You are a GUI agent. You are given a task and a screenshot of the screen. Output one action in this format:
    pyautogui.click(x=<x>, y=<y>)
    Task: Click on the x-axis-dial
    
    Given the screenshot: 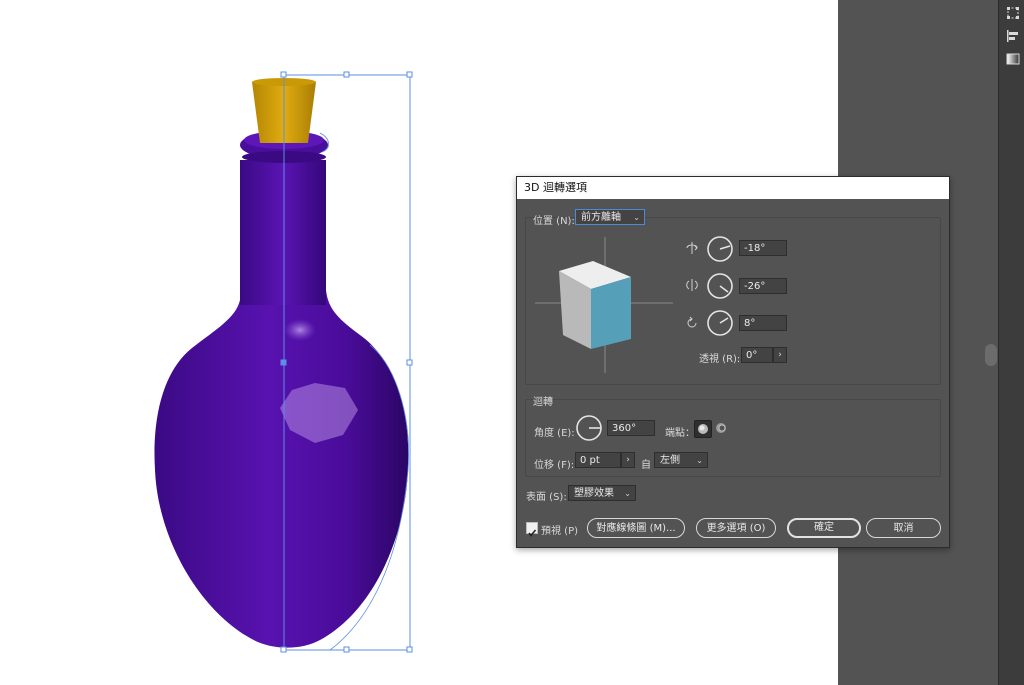 What is the action you would take?
    pyautogui.click(x=720, y=249)
    